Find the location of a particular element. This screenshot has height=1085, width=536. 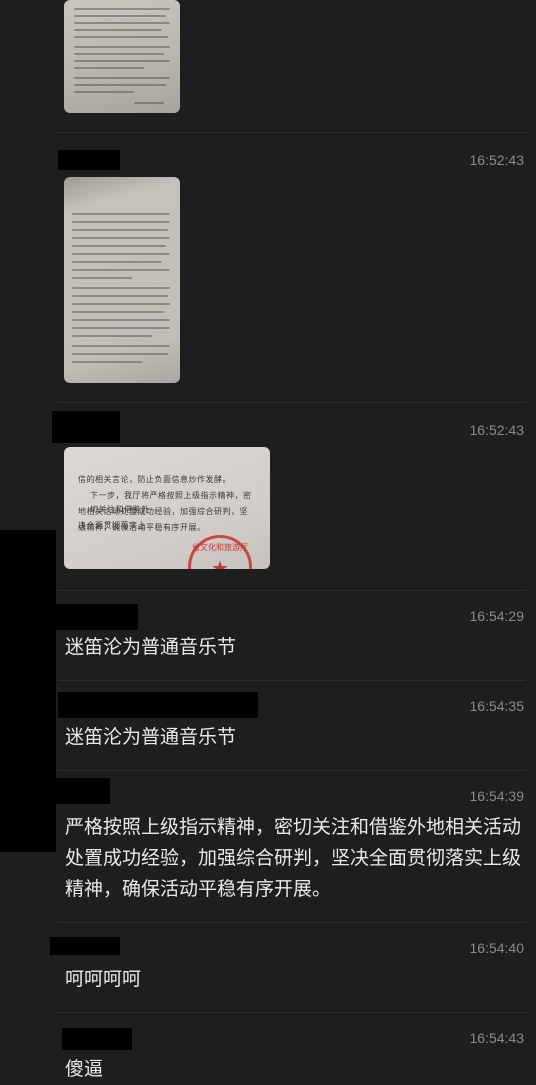

message-text: 呵呵呵呵 is located at coordinates (103, 979).